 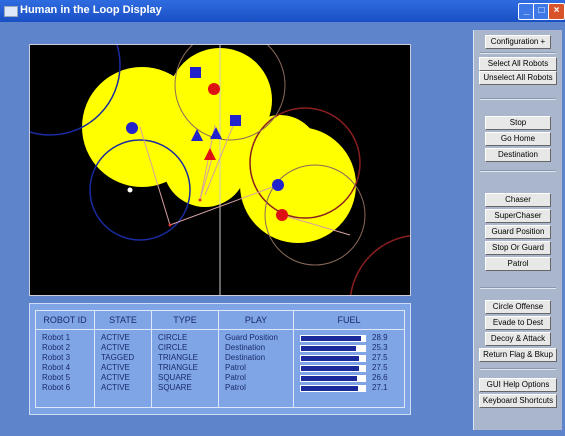 What do you see at coordinates (518, 355) in the screenshot?
I see `return-flag-backup-button: Return Flag & Bkup` at bounding box center [518, 355].